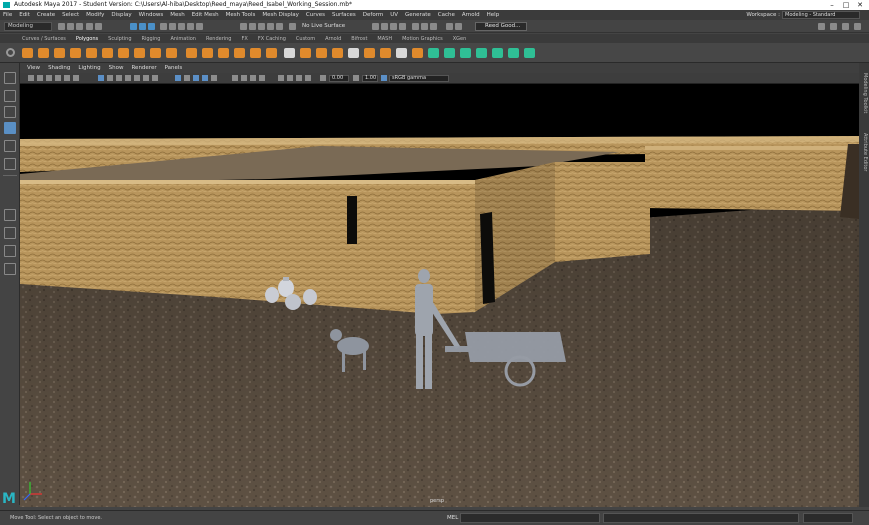 The width and height of the screenshot is (869, 525). Describe the element at coordinates (833, 26) in the screenshot. I see `attribute-editor-icon` at that location.